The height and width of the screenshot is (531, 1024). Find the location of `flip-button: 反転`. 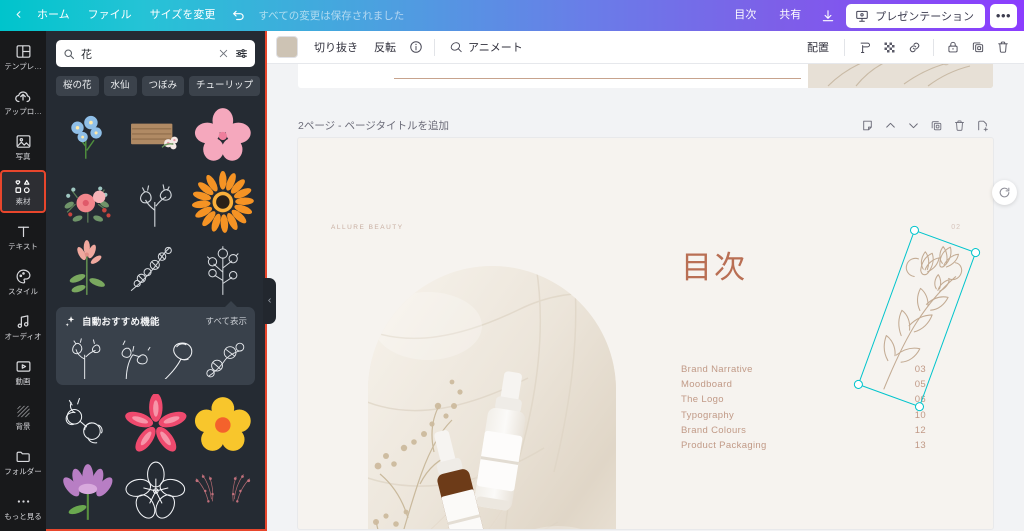

flip-button: 反転 is located at coordinates (385, 47).